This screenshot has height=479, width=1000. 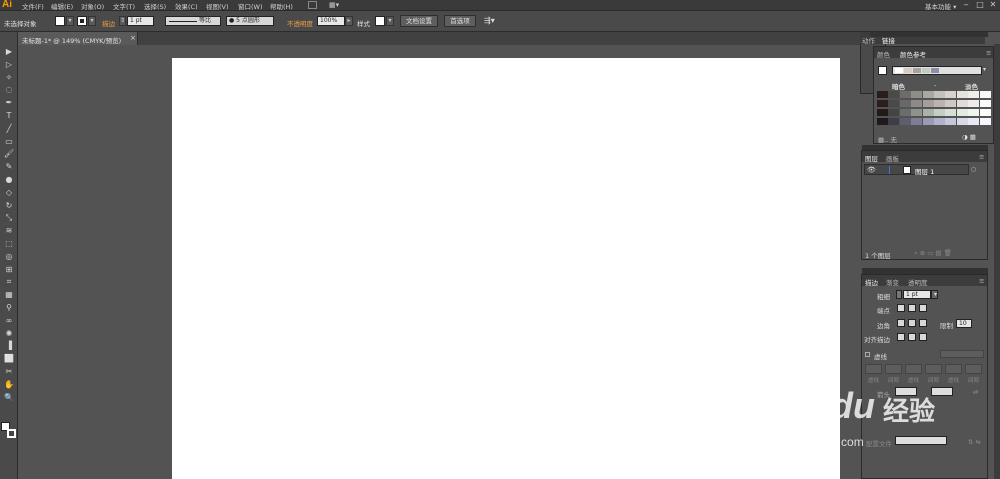 I want to click on bridge-button, so click(x=312, y=5).